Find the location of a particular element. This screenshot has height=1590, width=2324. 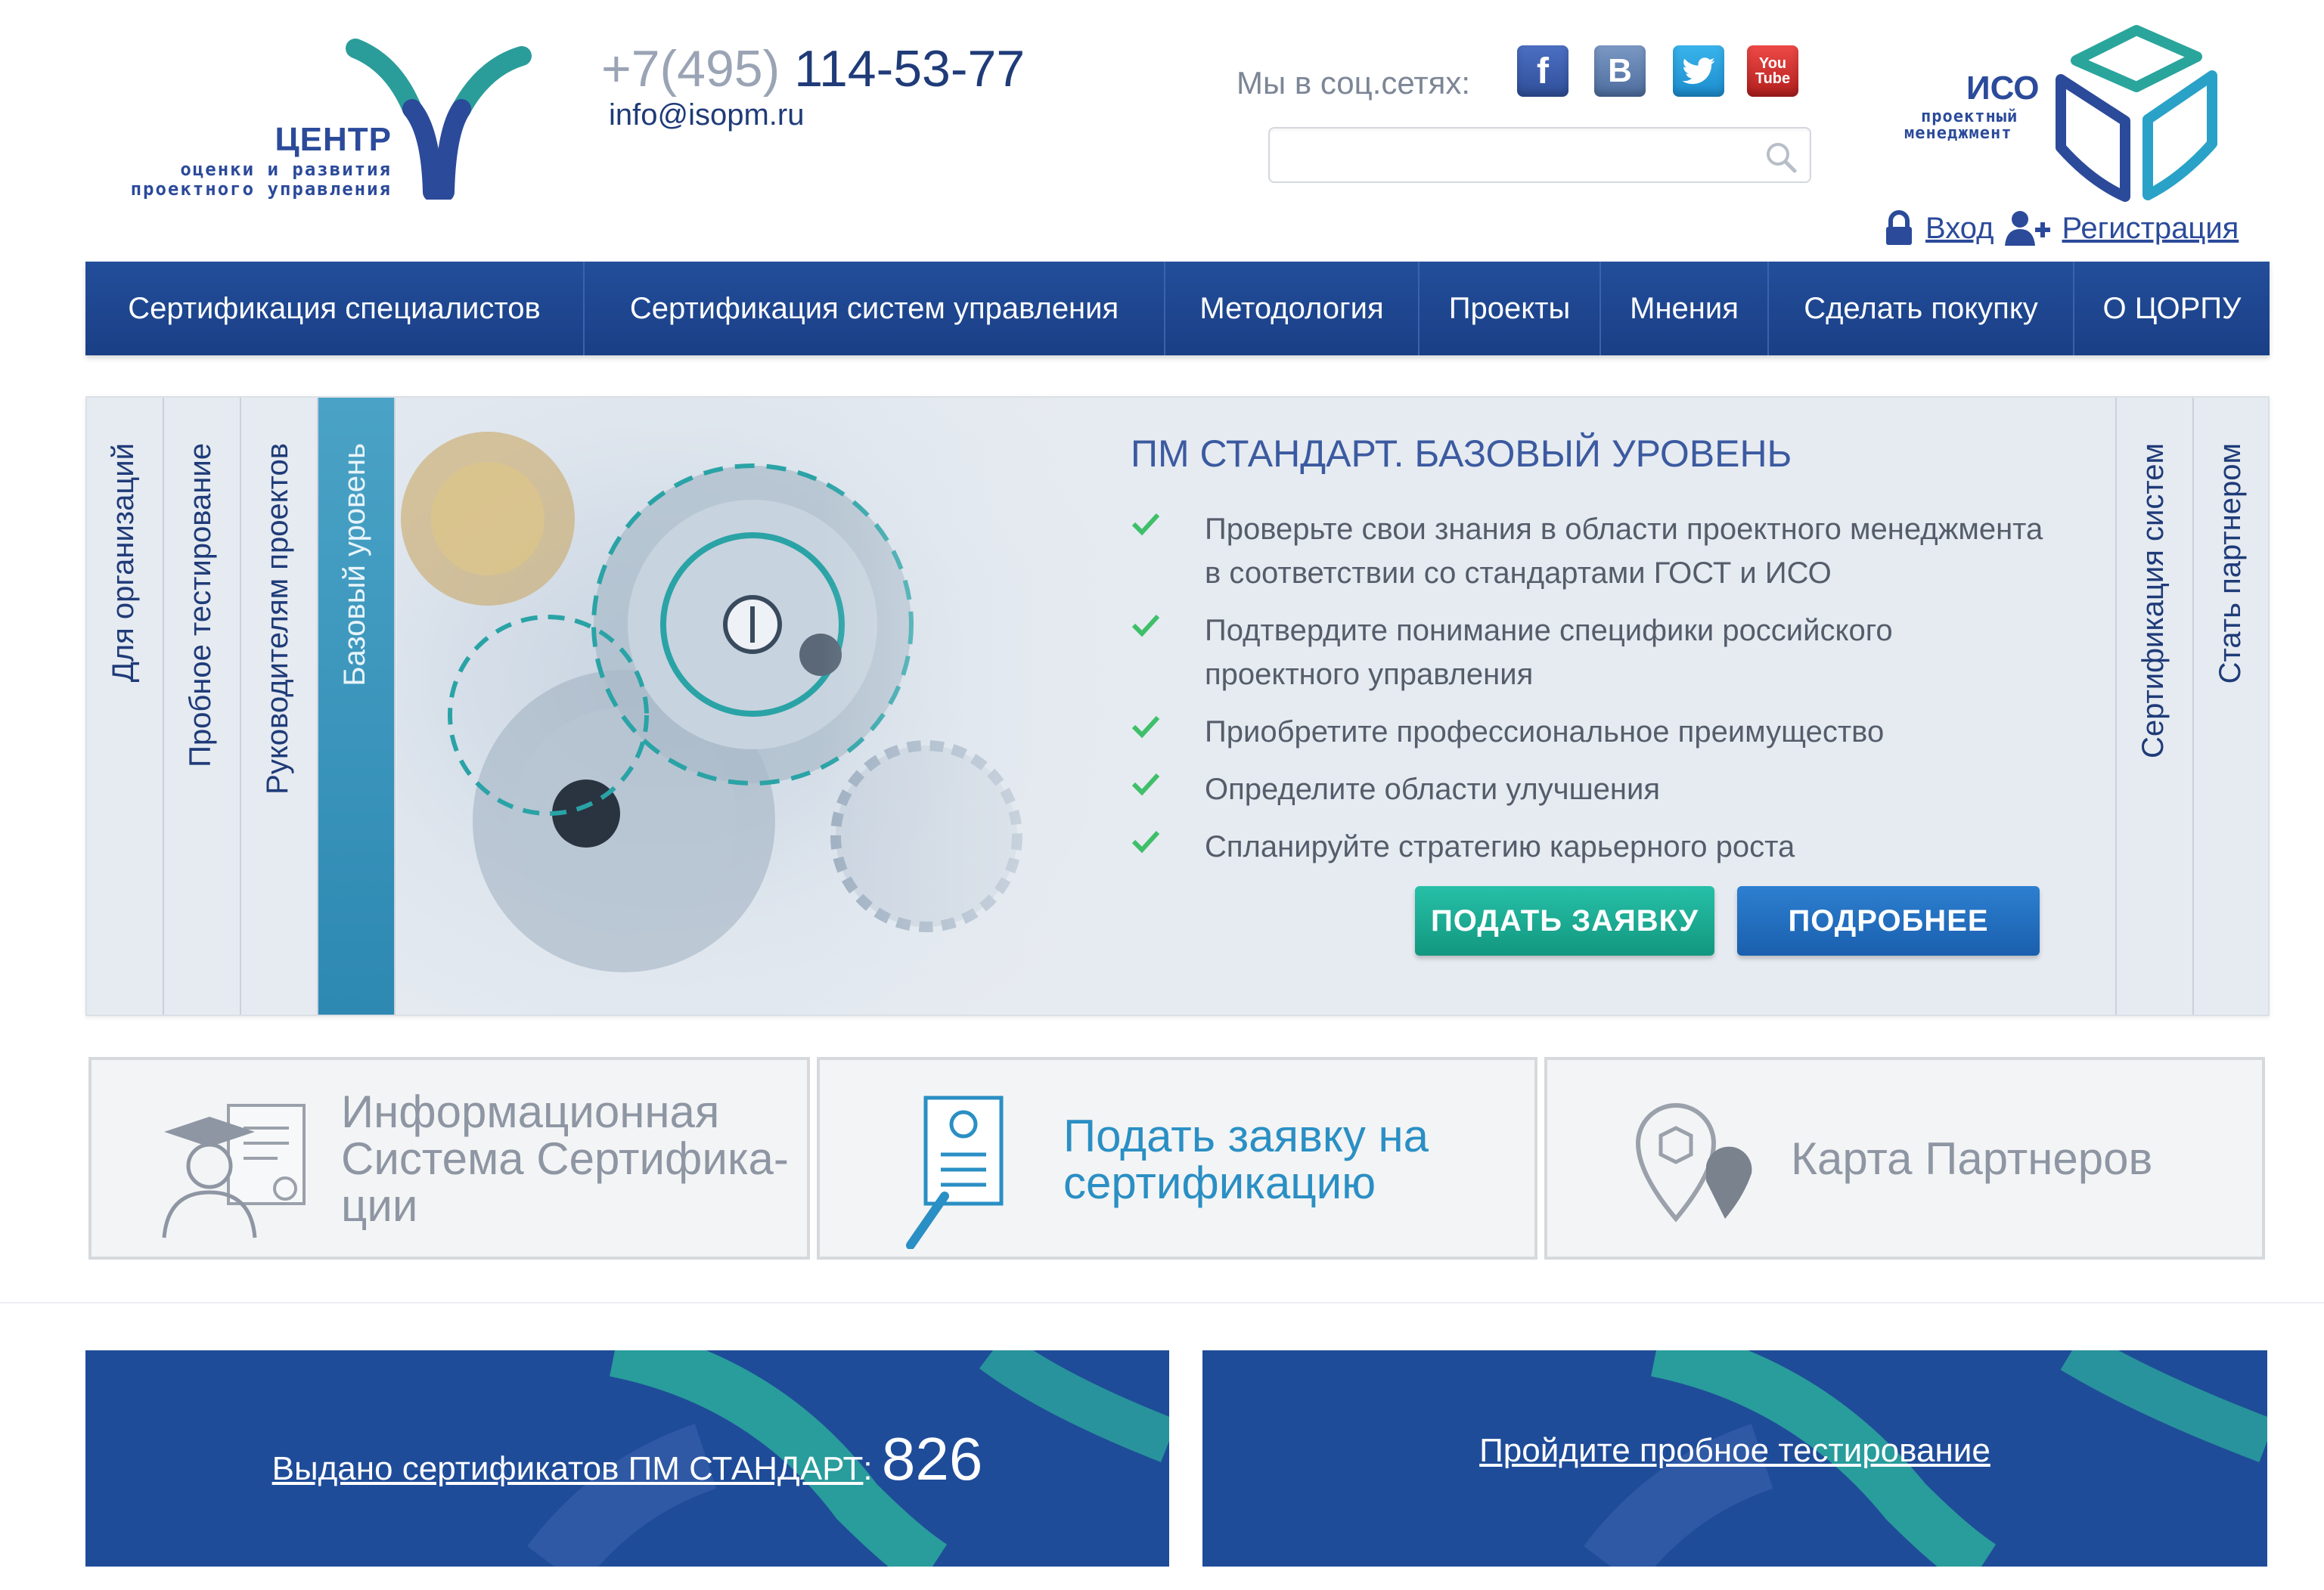

login-link: Вход is located at coordinates (1959, 229).